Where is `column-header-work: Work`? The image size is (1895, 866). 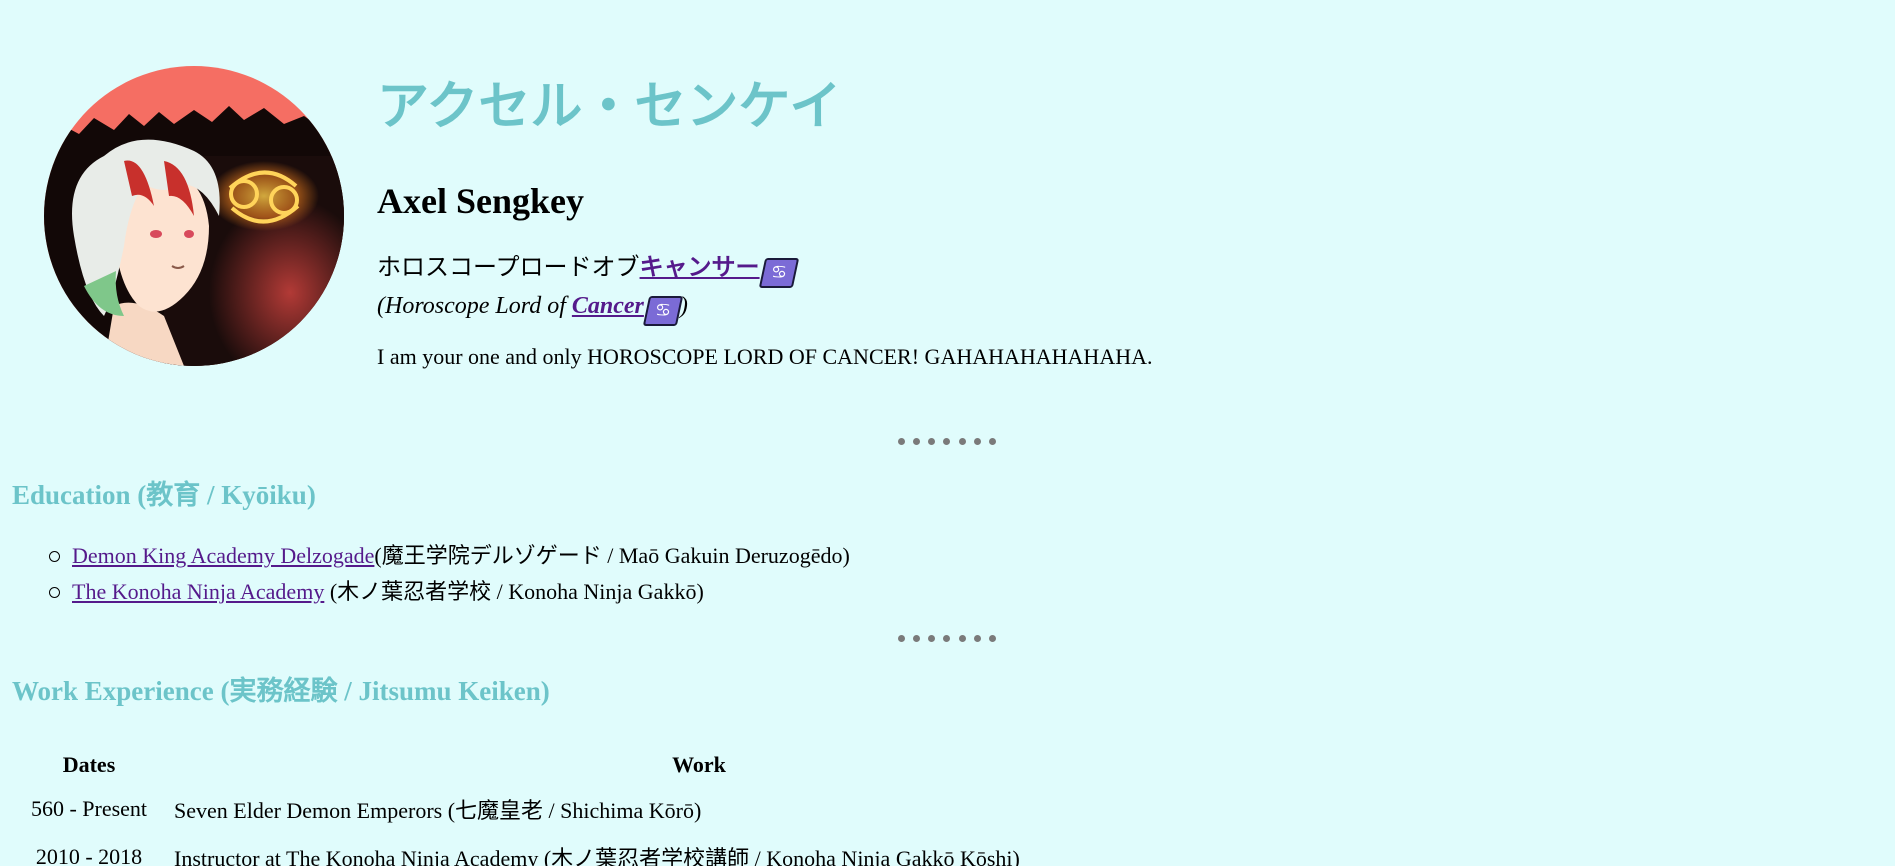 column-header-work: Work is located at coordinates (699, 764).